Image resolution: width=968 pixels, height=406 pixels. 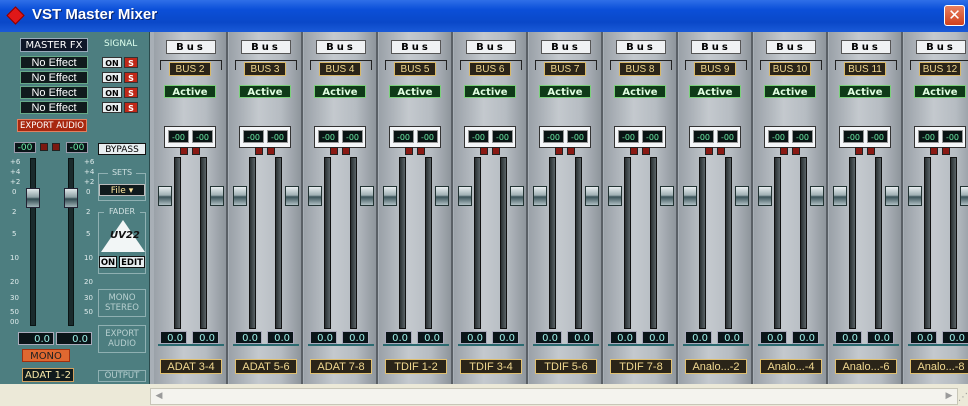 What do you see at coordinates (566, 366) in the screenshot?
I see `output-select: TDIF 5-6` at bounding box center [566, 366].